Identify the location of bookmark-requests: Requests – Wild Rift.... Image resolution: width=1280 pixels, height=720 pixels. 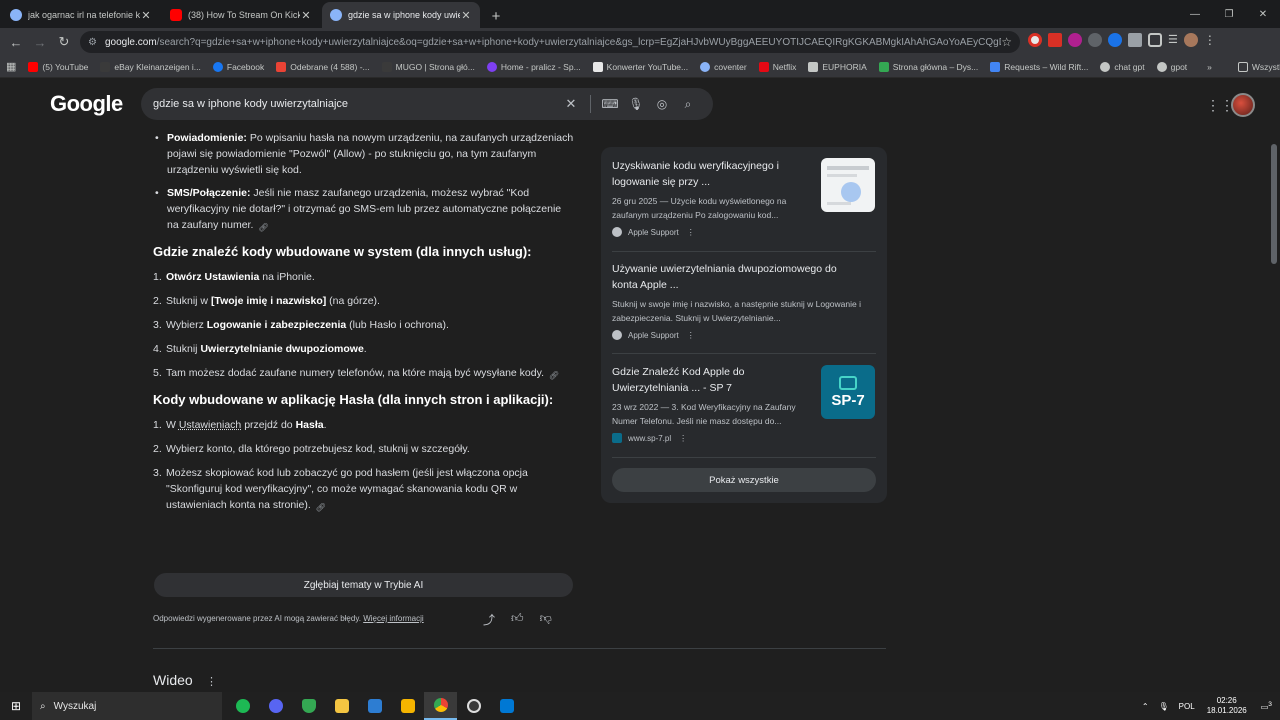
(1039, 66).